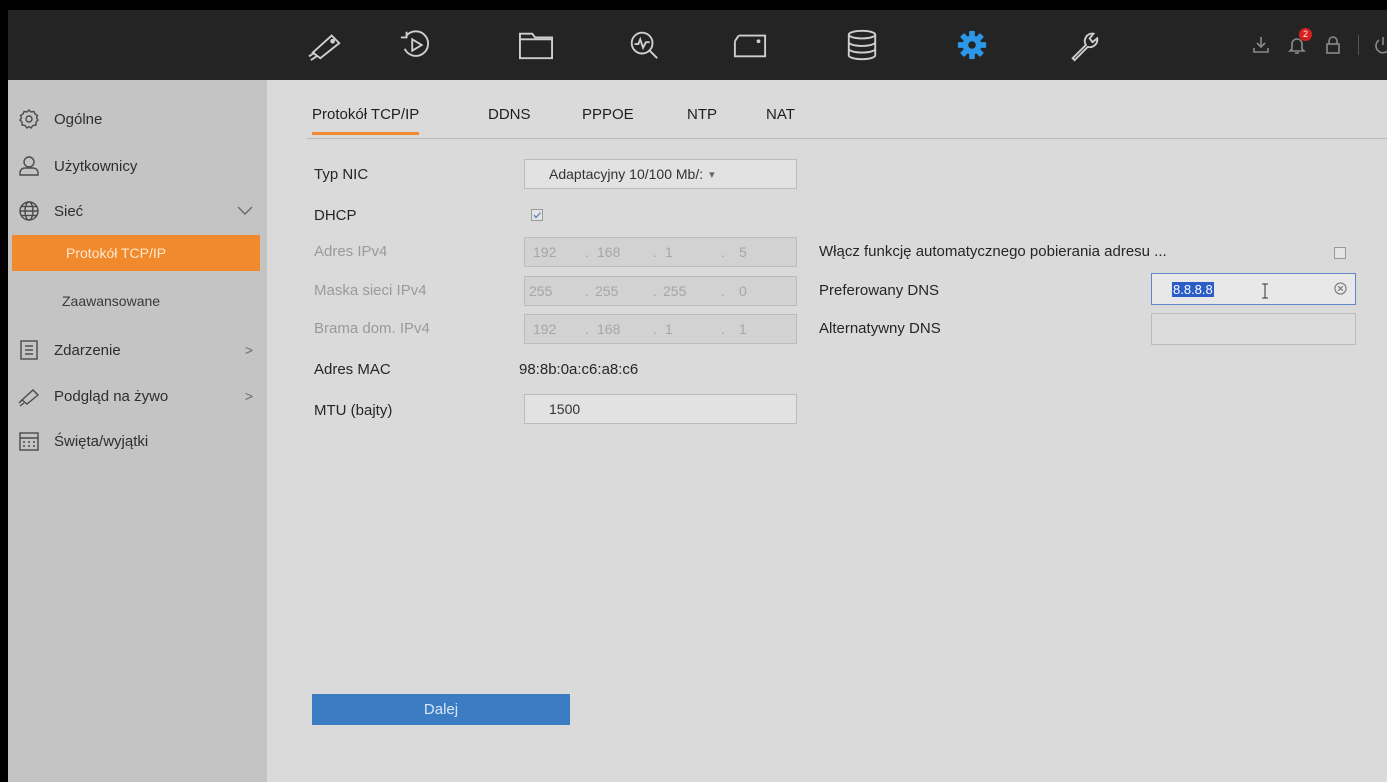 The image size is (1387, 782). I want to click on nic-type-select: Adaptacyjny 10/100 Mb/: ▾, so click(660, 174).